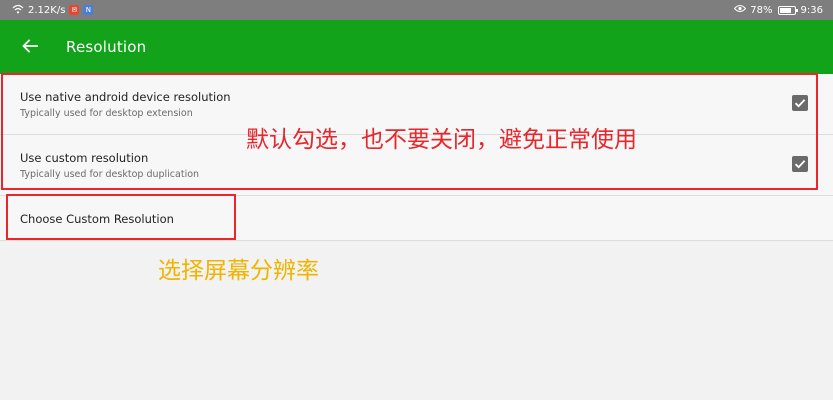 Image resolution: width=833 pixels, height=400 pixels. I want to click on status-bar-right: 78% 9:36, so click(778, 10).